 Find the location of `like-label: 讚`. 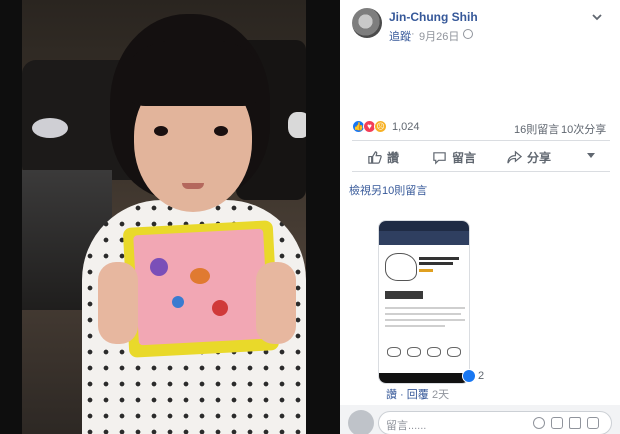

like-label: 讚 is located at coordinates (393, 157).